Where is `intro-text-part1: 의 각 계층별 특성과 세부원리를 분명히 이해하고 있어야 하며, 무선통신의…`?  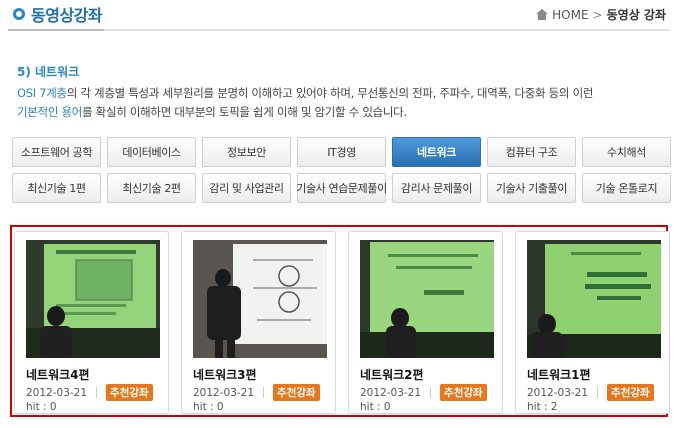 intro-text-part1: 의 각 계층별 특성과 세부원리를 분명히 이해하고 있어야 하며, 무선통신의… is located at coordinates (330, 93).